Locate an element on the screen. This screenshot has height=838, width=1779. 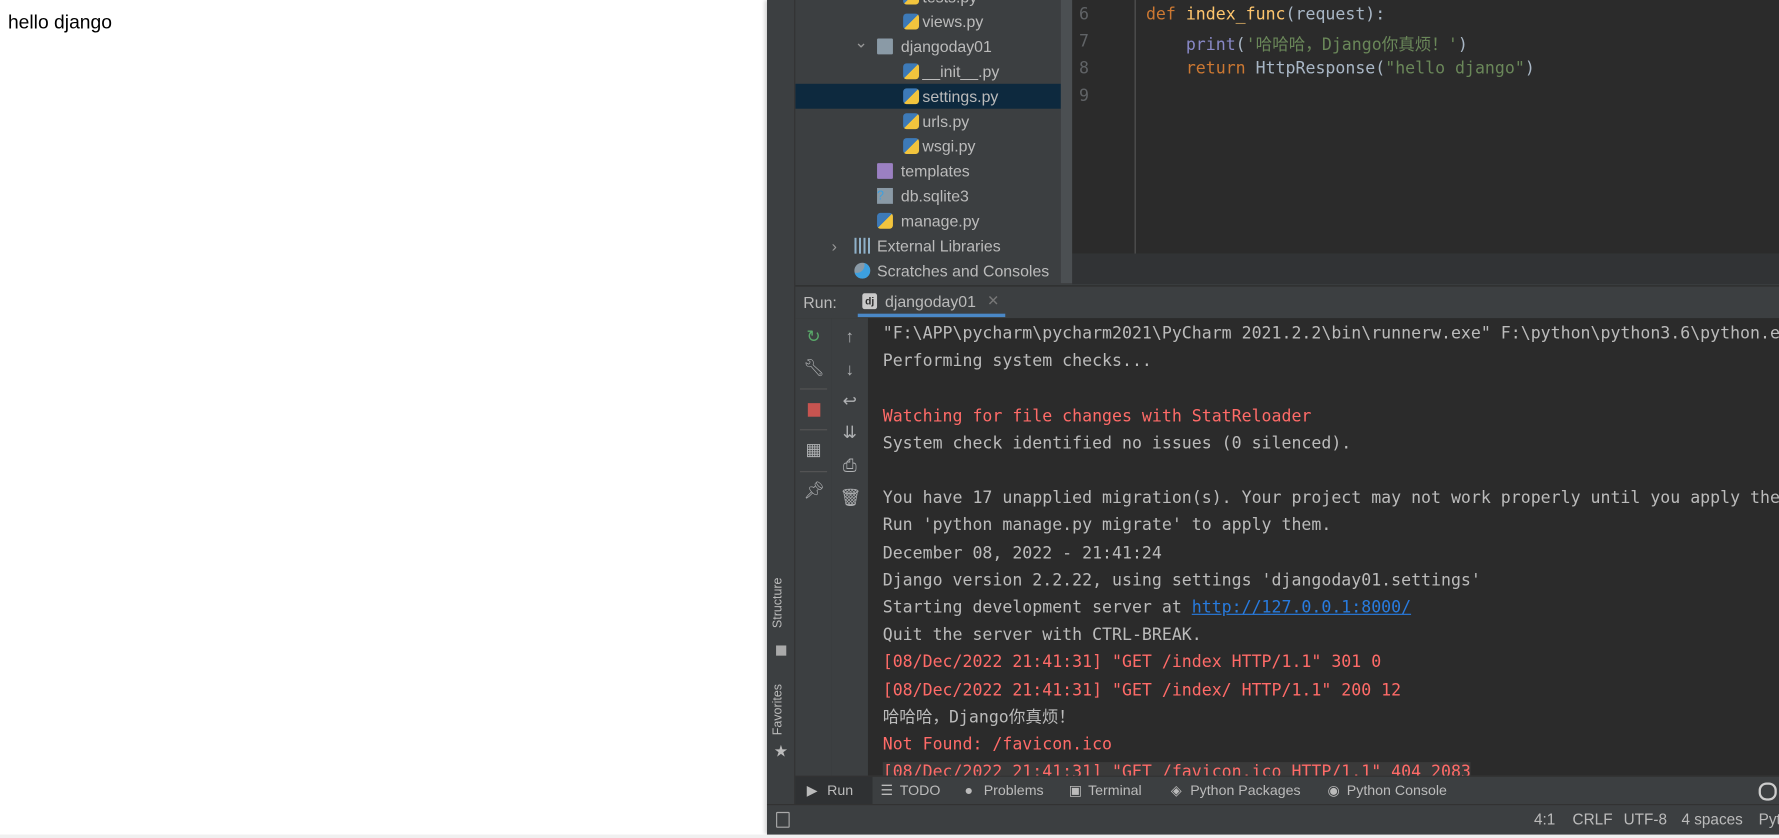
tree-item: templates is located at coordinates (927, 171).